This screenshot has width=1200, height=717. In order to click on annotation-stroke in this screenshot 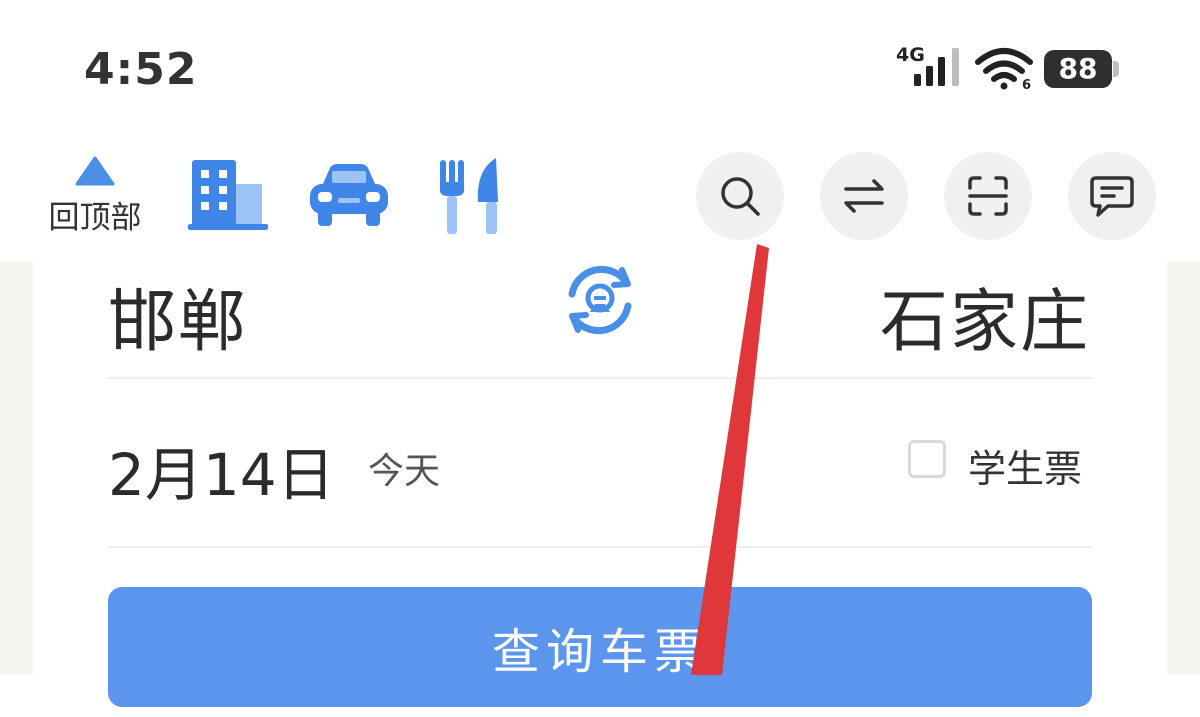, I will do `click(730, 459)`.